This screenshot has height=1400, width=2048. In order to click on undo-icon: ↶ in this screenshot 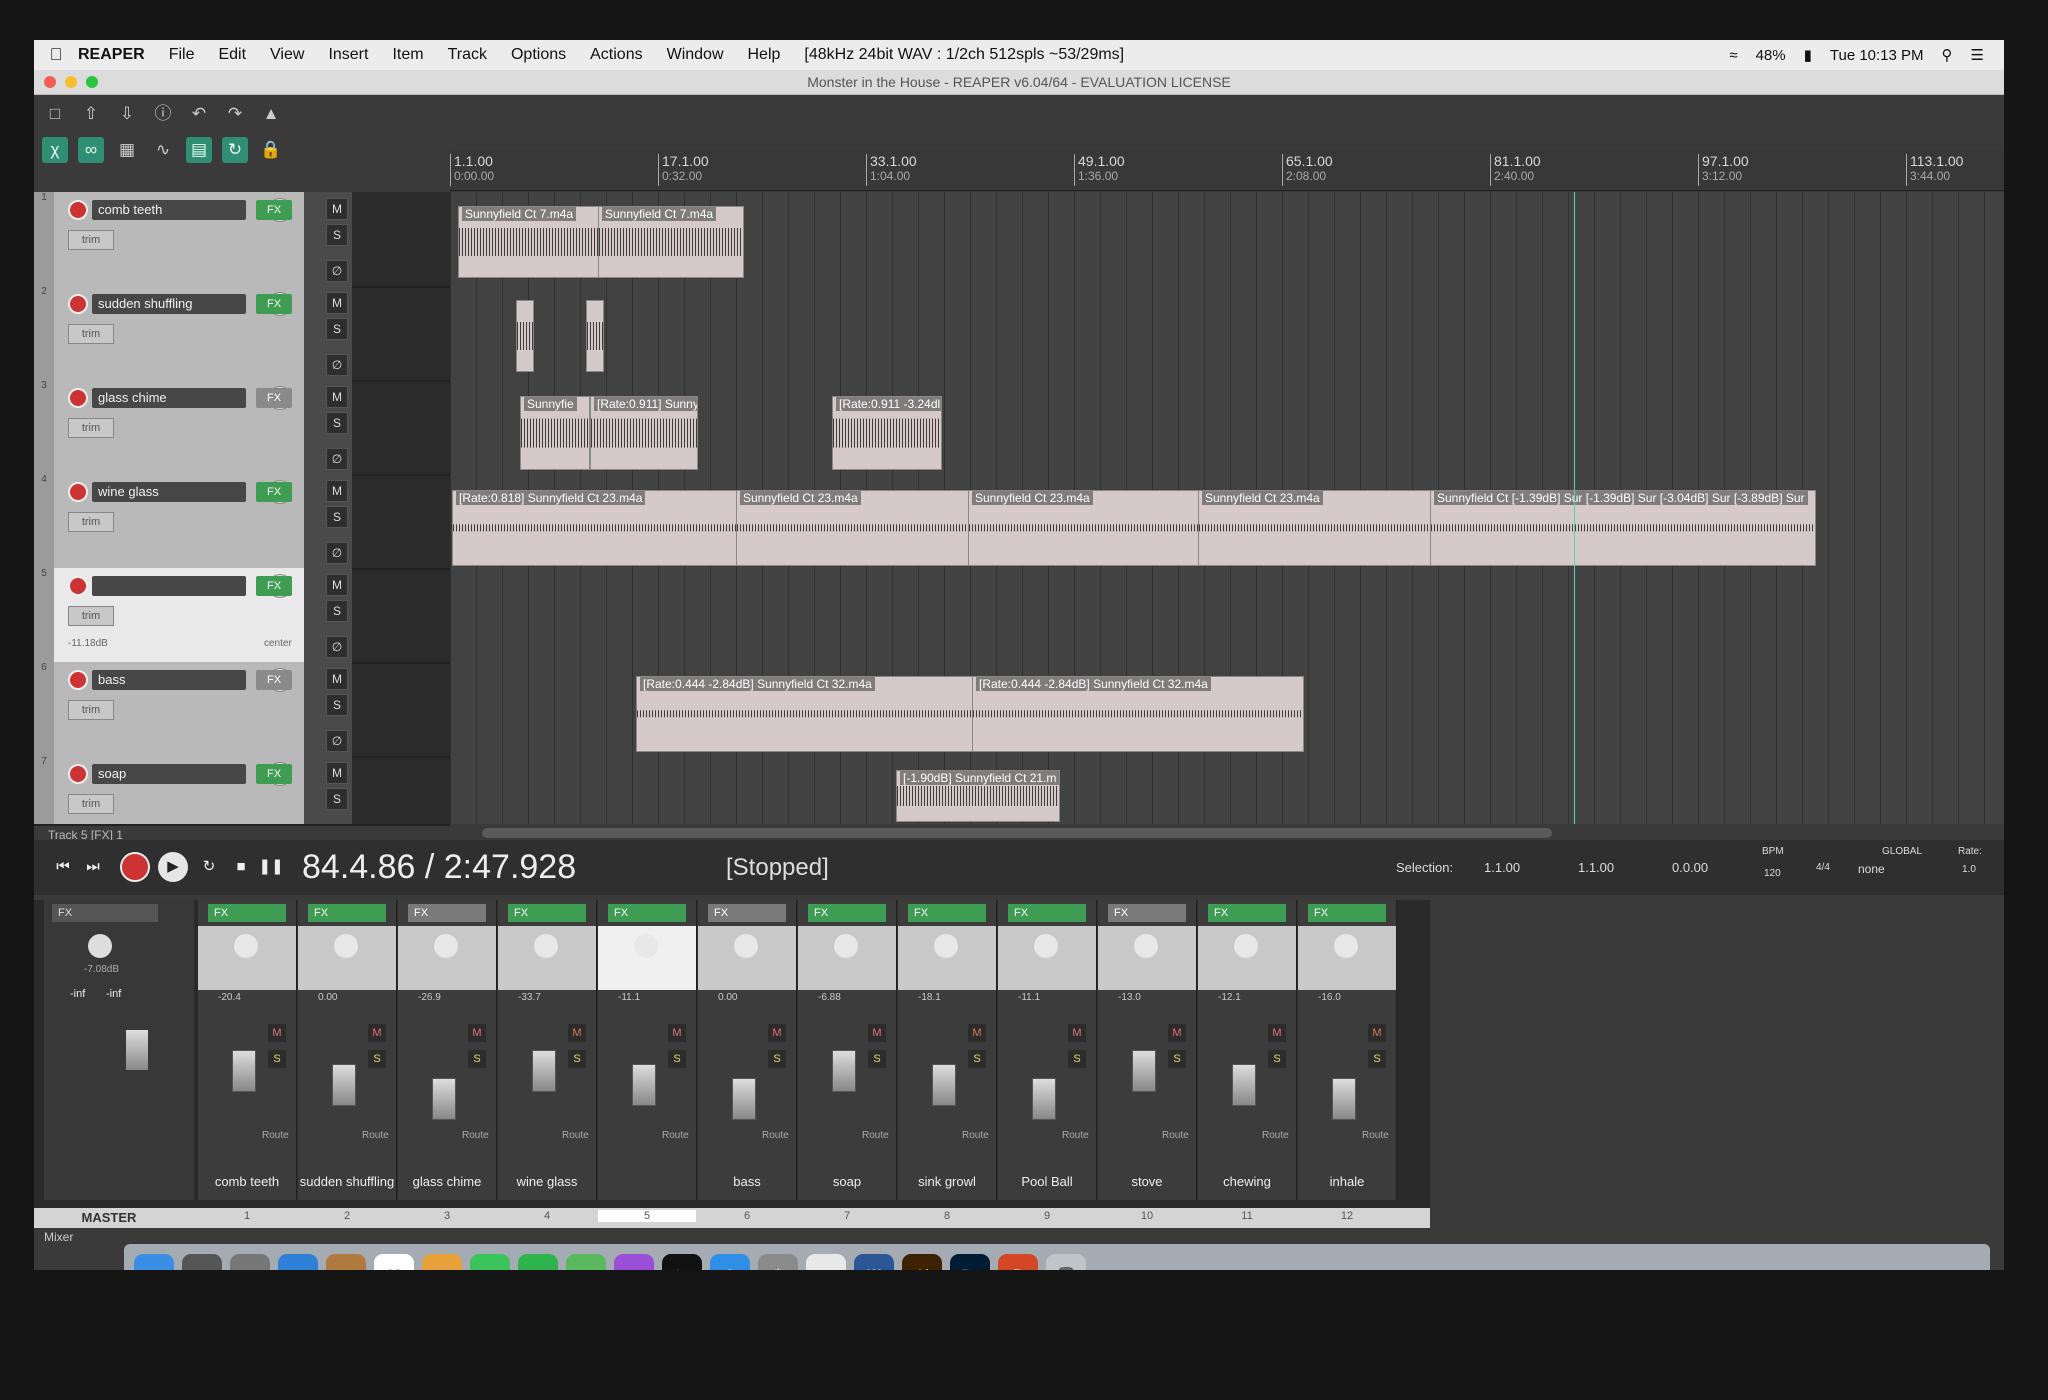, I will do `click(199, 114)`.